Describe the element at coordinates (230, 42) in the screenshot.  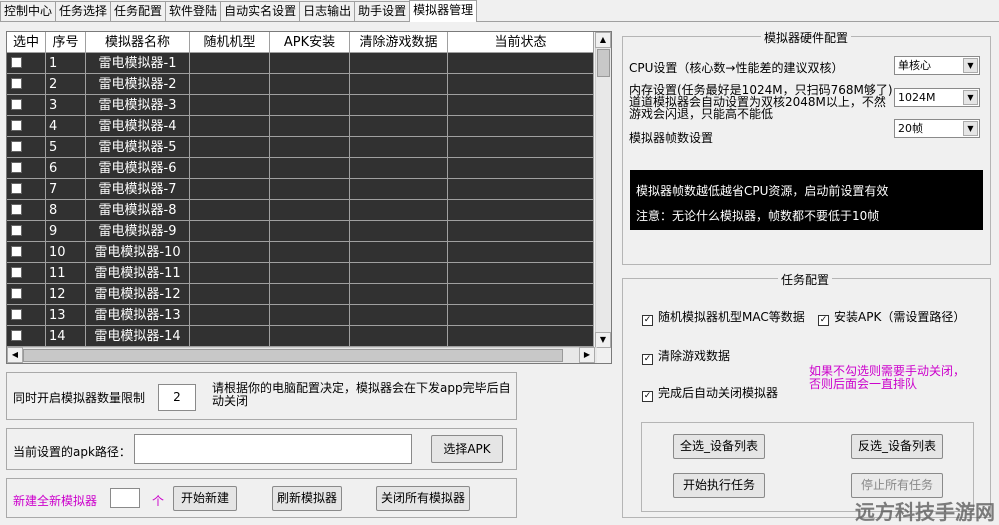
I see `header-random-model: 随机机型` at that location.